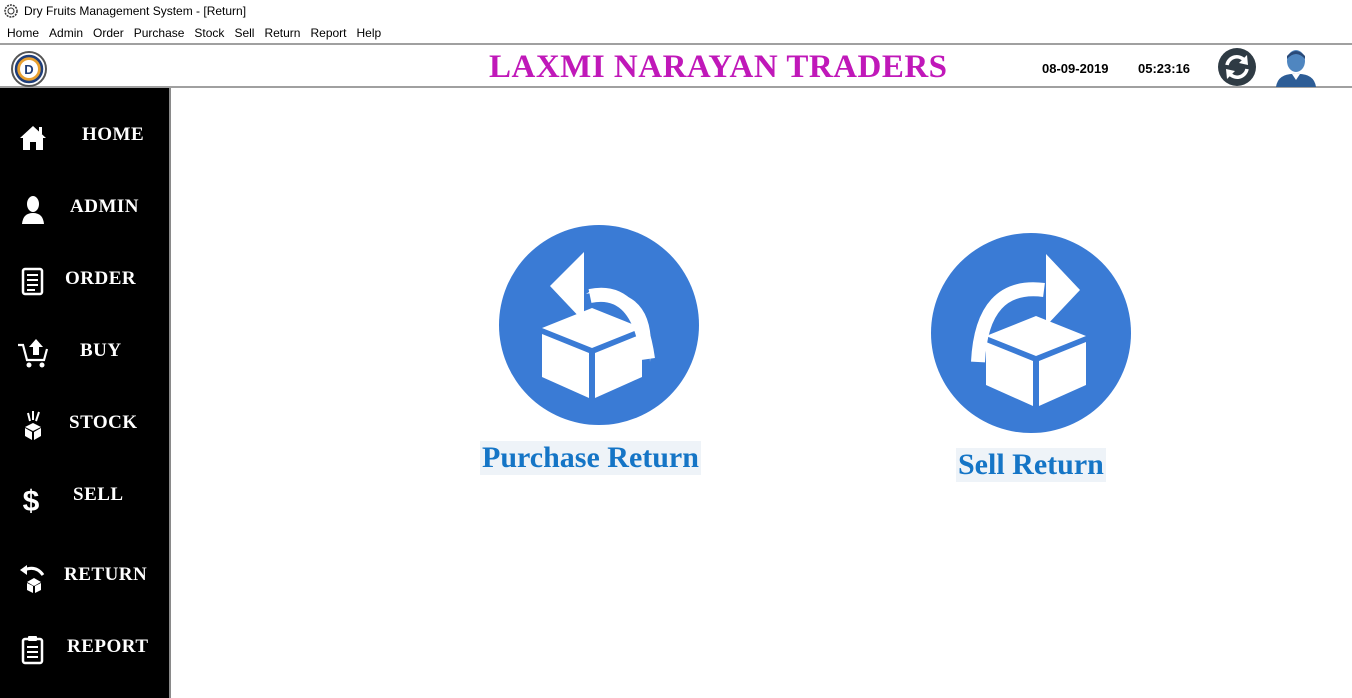 The image size is (1352, 698). Describe the element at coordinates (244, 33) in the screenshot. I see `menu-sell: Sell` at that location.